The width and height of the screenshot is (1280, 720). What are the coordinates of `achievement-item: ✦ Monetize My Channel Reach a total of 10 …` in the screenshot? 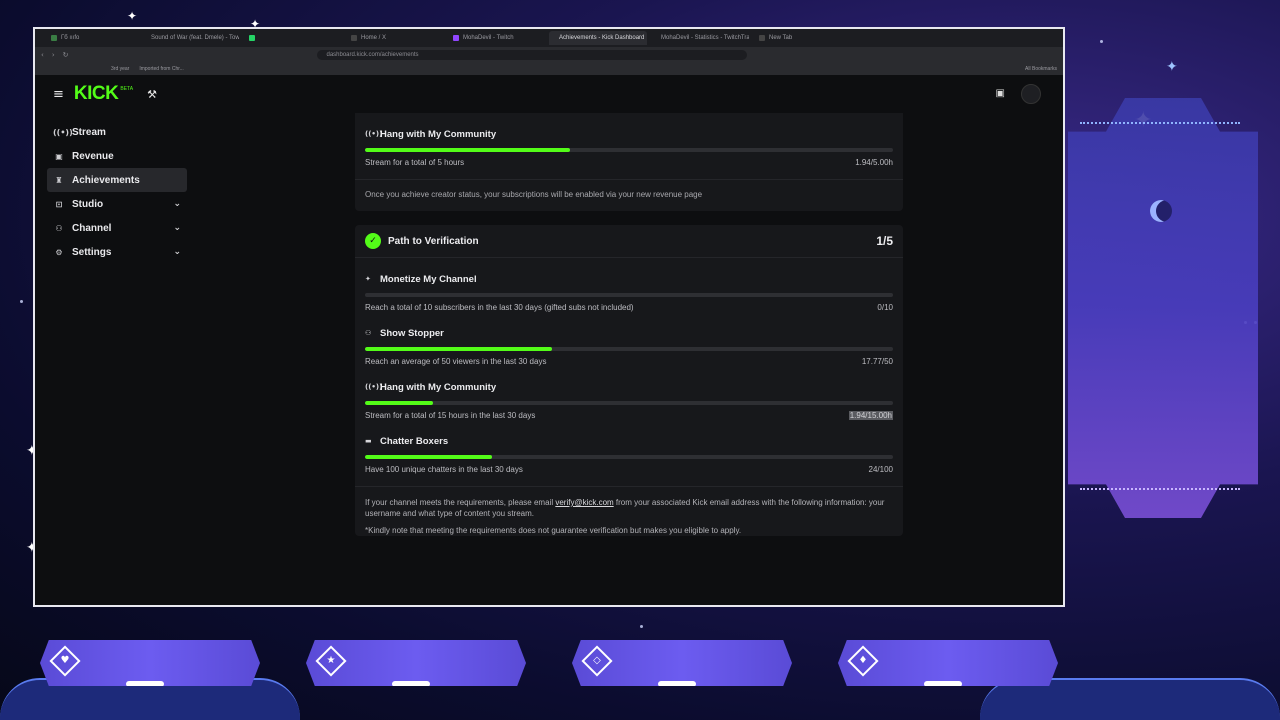 It's located at (629, 291).